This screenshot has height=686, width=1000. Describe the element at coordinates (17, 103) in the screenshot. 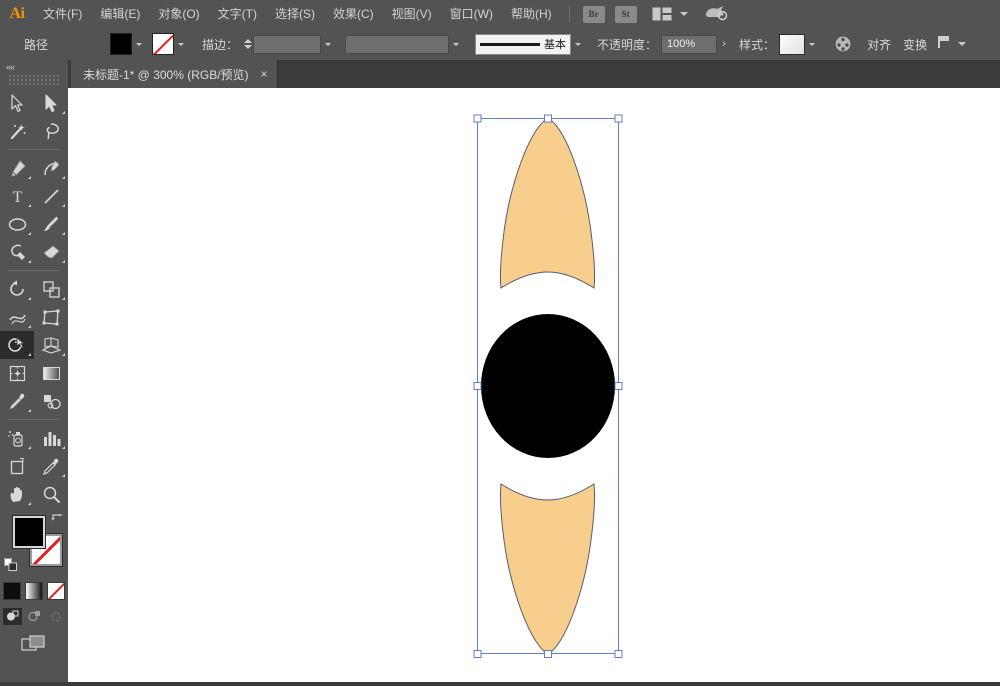

I see `tool-selection` at that location.